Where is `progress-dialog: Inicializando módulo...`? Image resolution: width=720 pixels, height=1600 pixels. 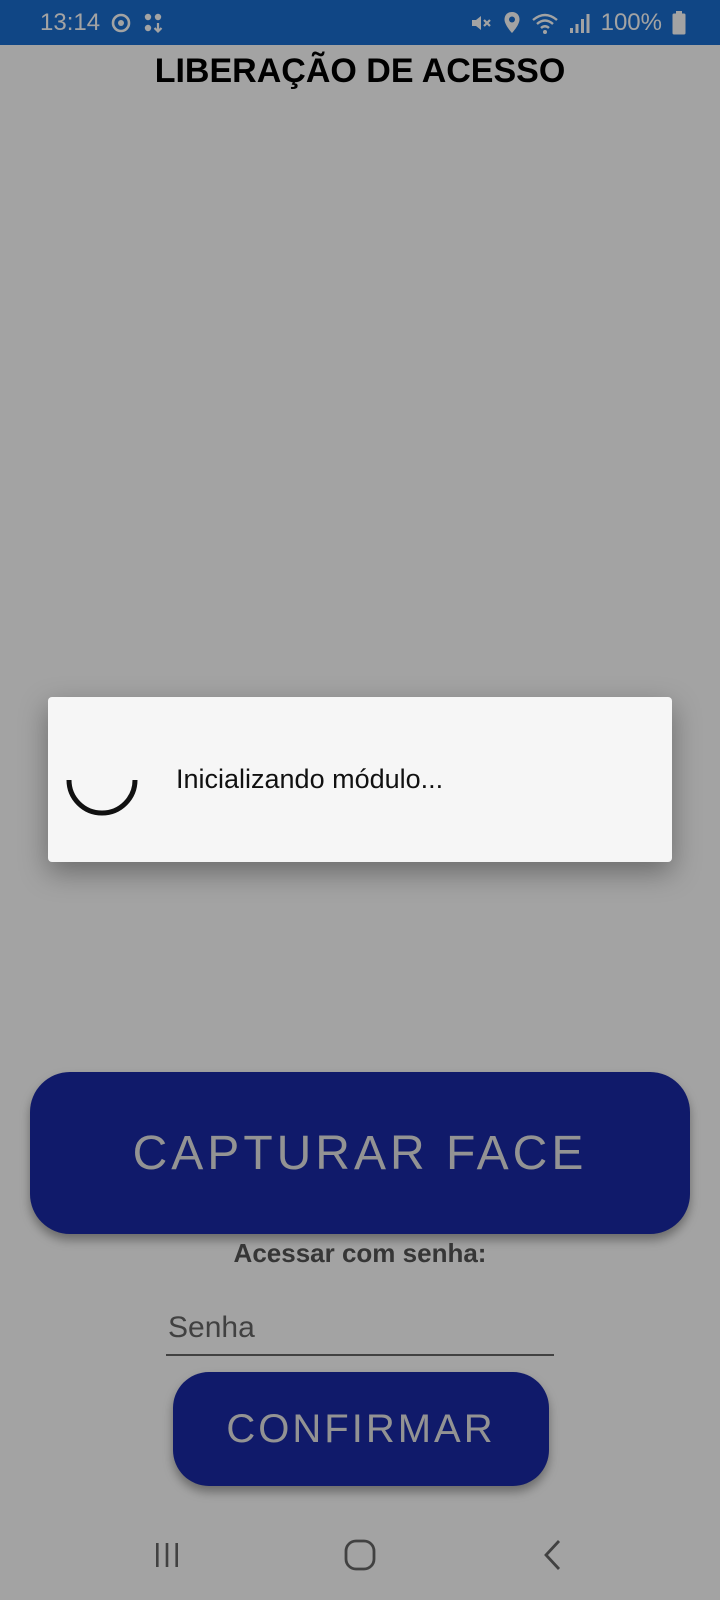
progress-dialog: Inicializando módulo... is located at coordinates (360, 779).